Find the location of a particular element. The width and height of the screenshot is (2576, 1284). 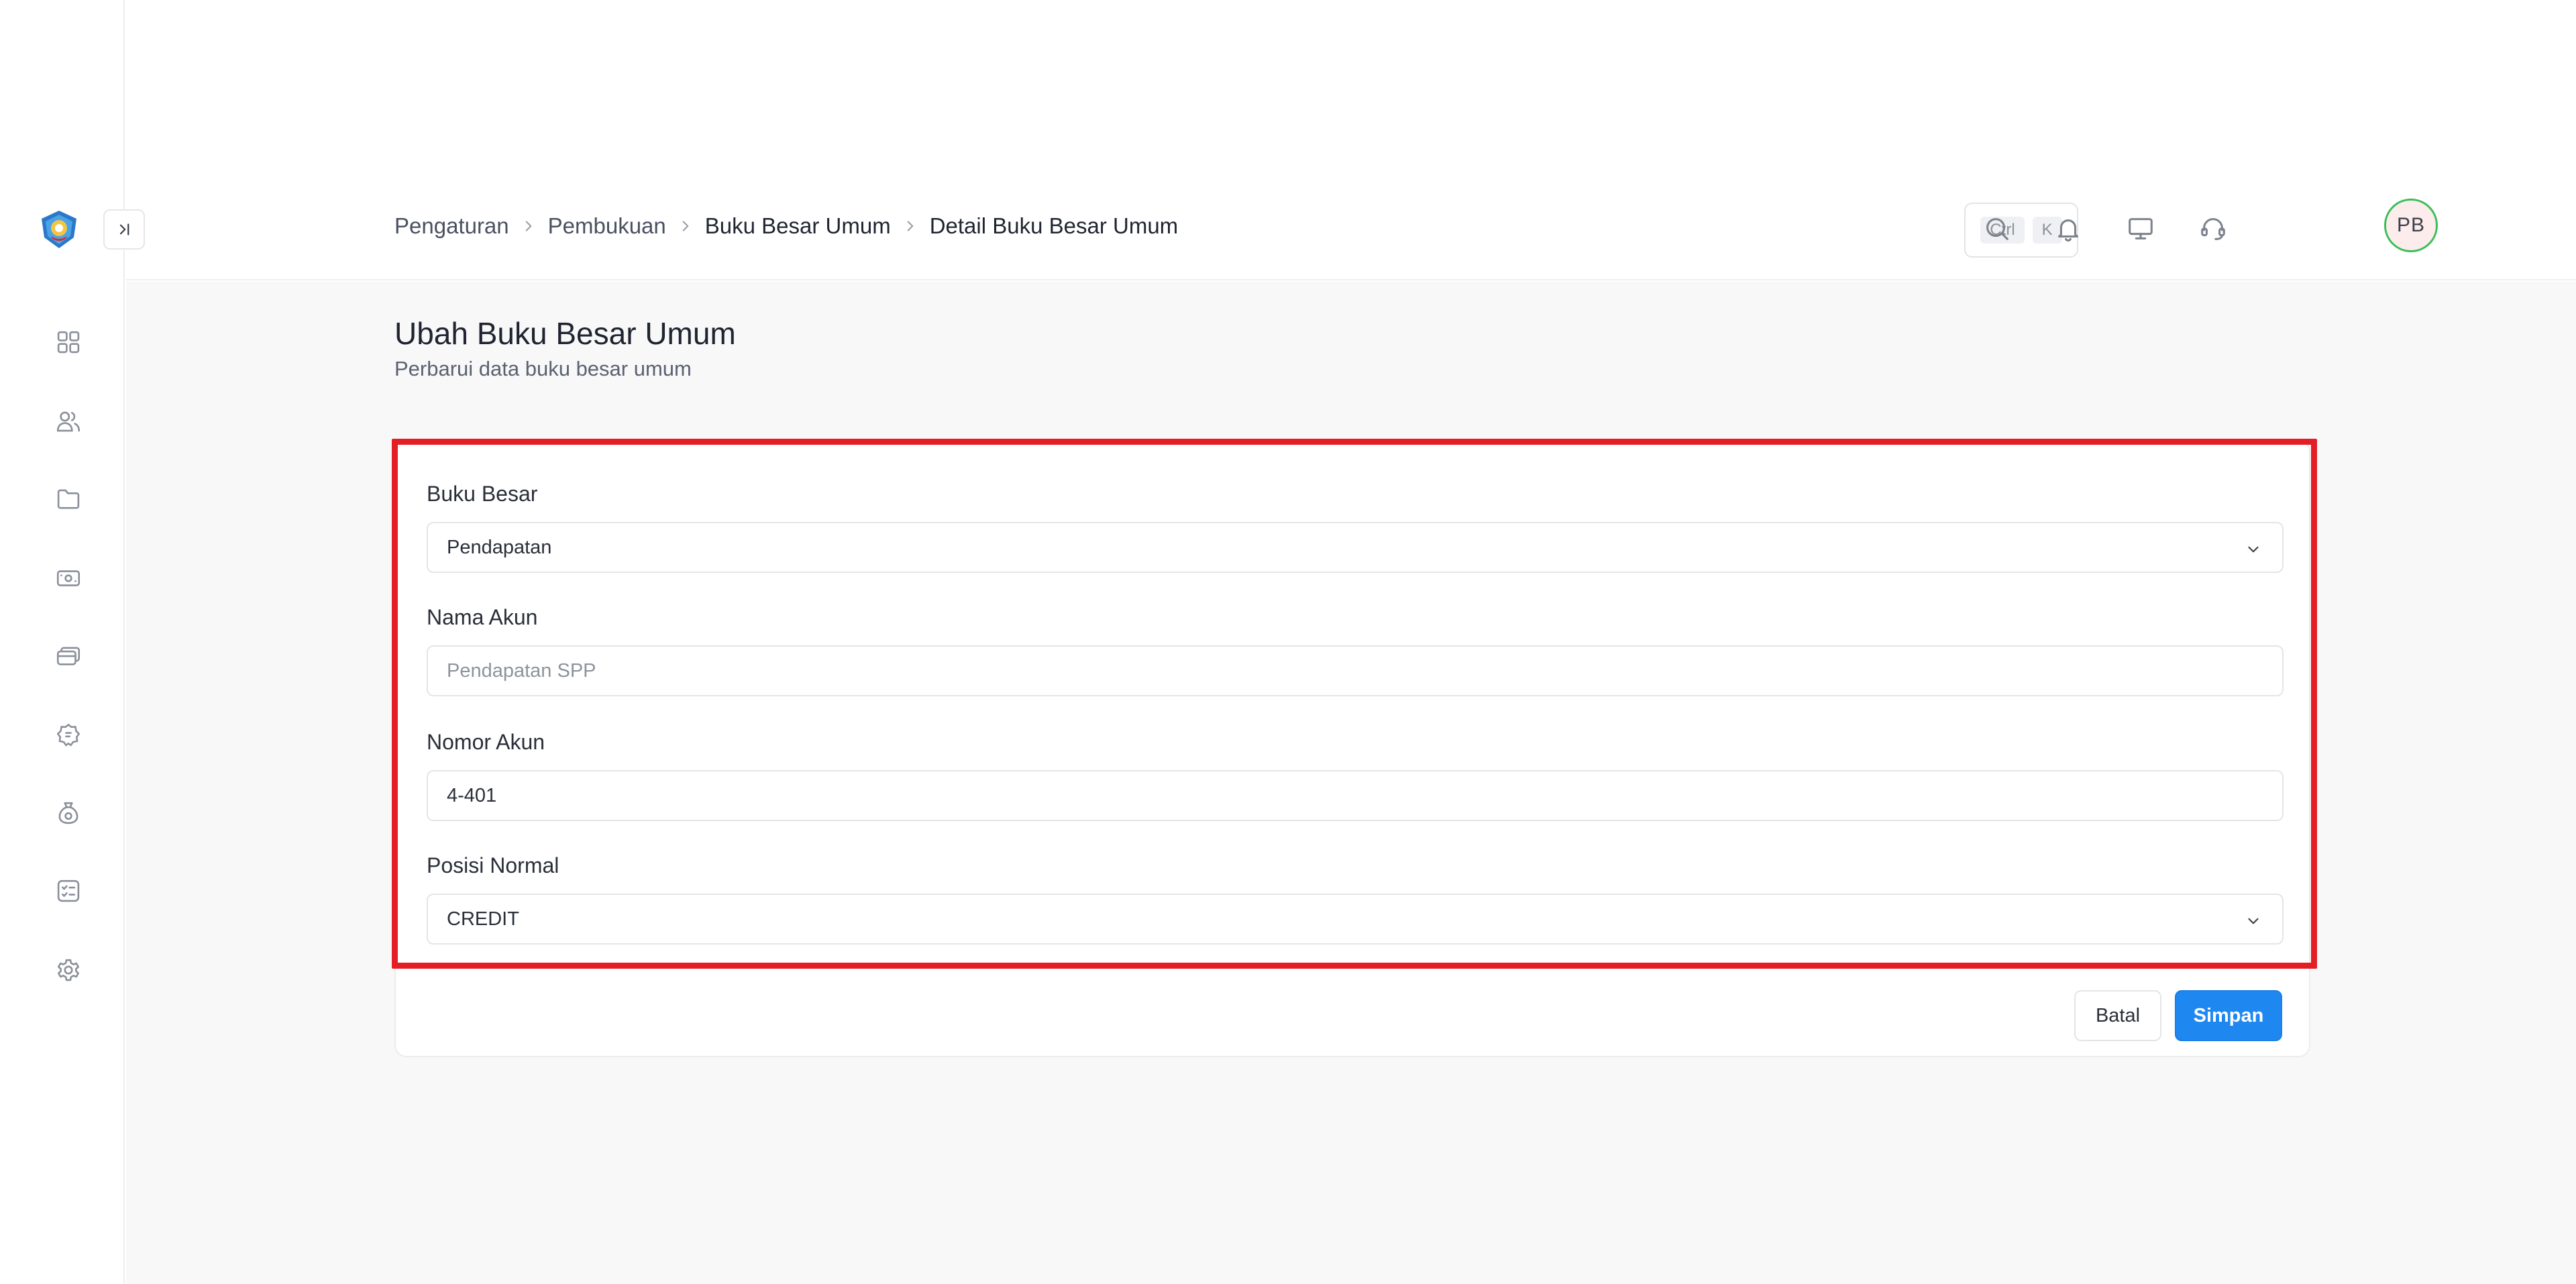

users-icon is located at coordinates (68, 421).